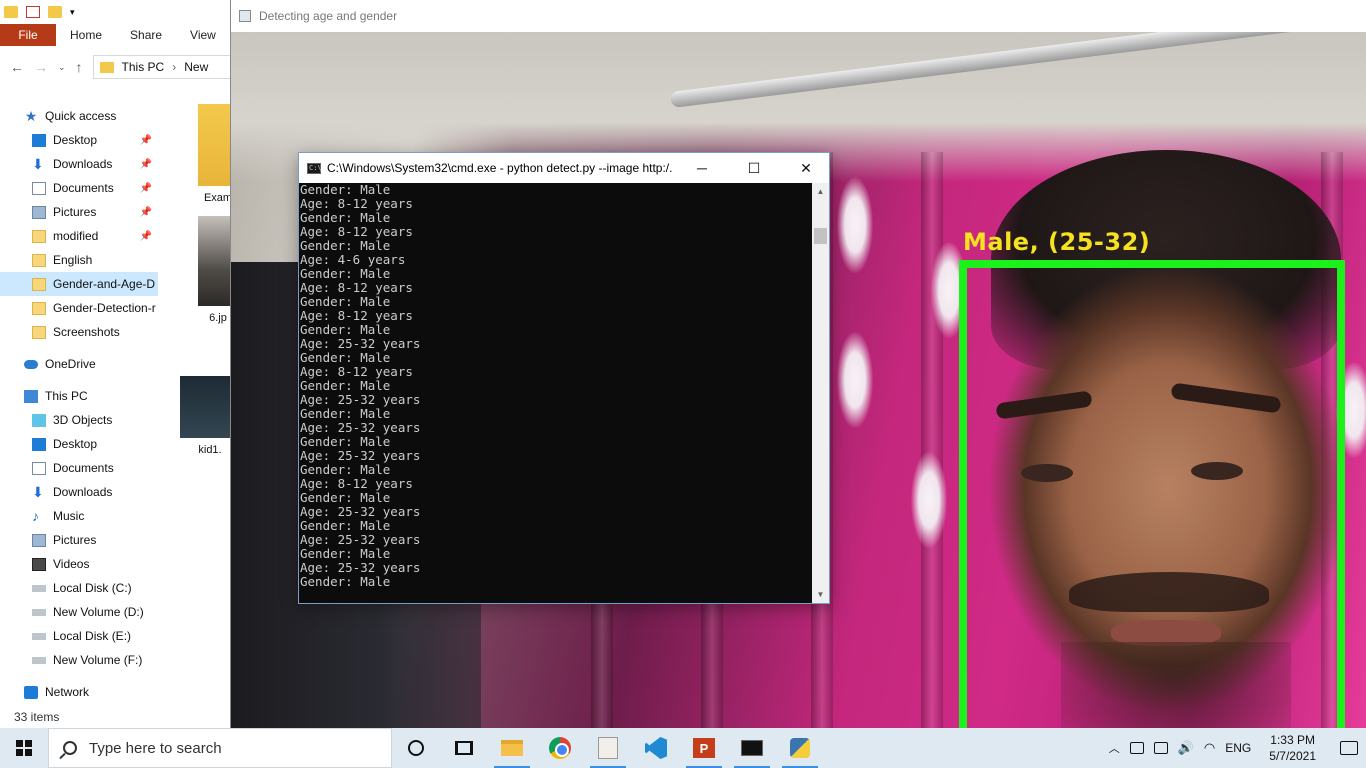 Image resolution: width=1366 pixels, height=768 pixels. I want to click on nav-pc-pictures: Pictures, so click(79, 540).